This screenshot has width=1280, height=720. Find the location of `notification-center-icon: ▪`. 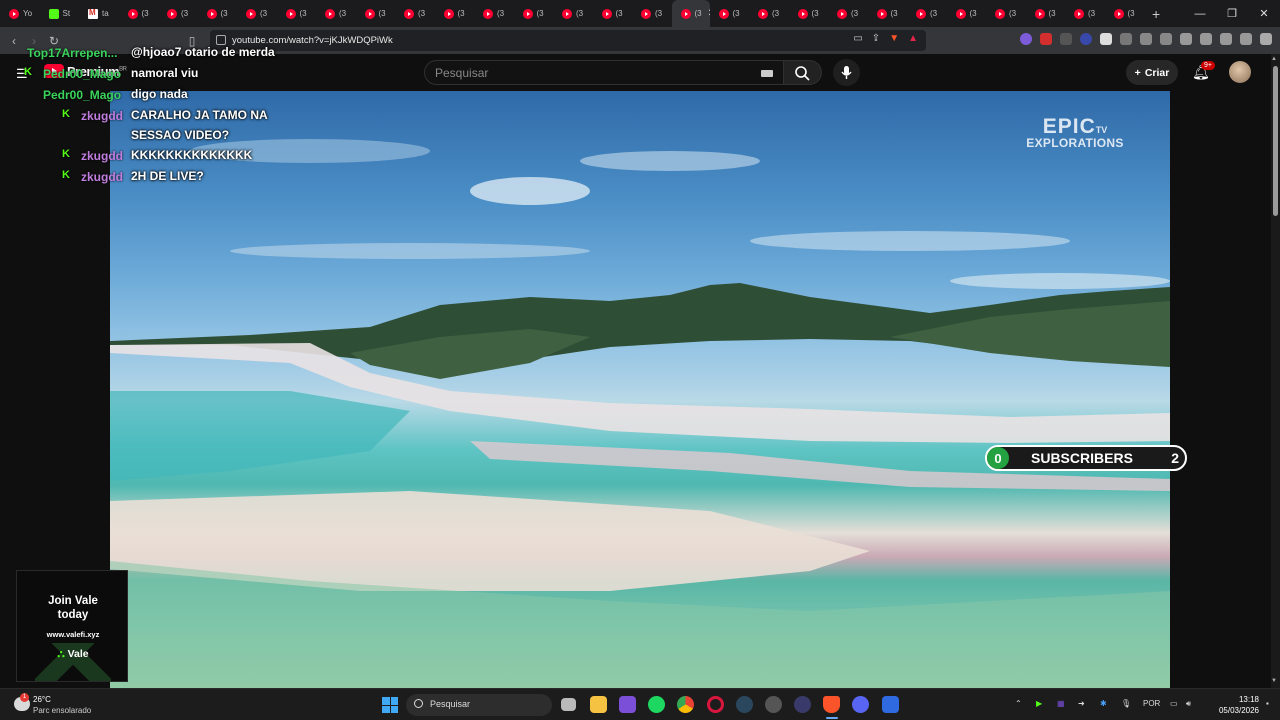

notification-center-icon: ▪ is located at coordinates (1267, 703).